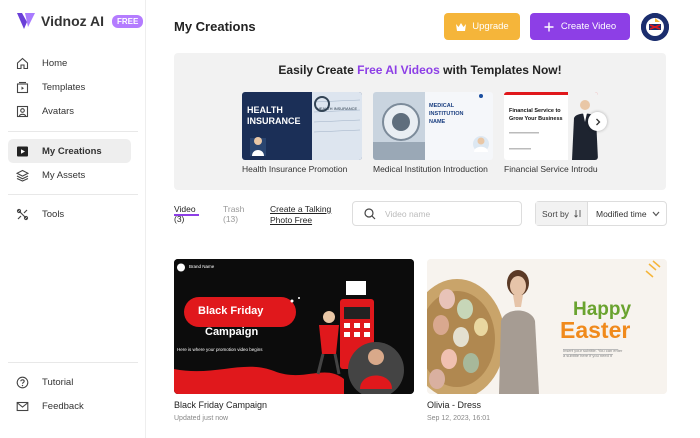 The image size is (700, 438). What do you see at coordinates (69, 63) in the screenshot?
I see `sidebar-item-home: Home` at bounding box center [69, 63].